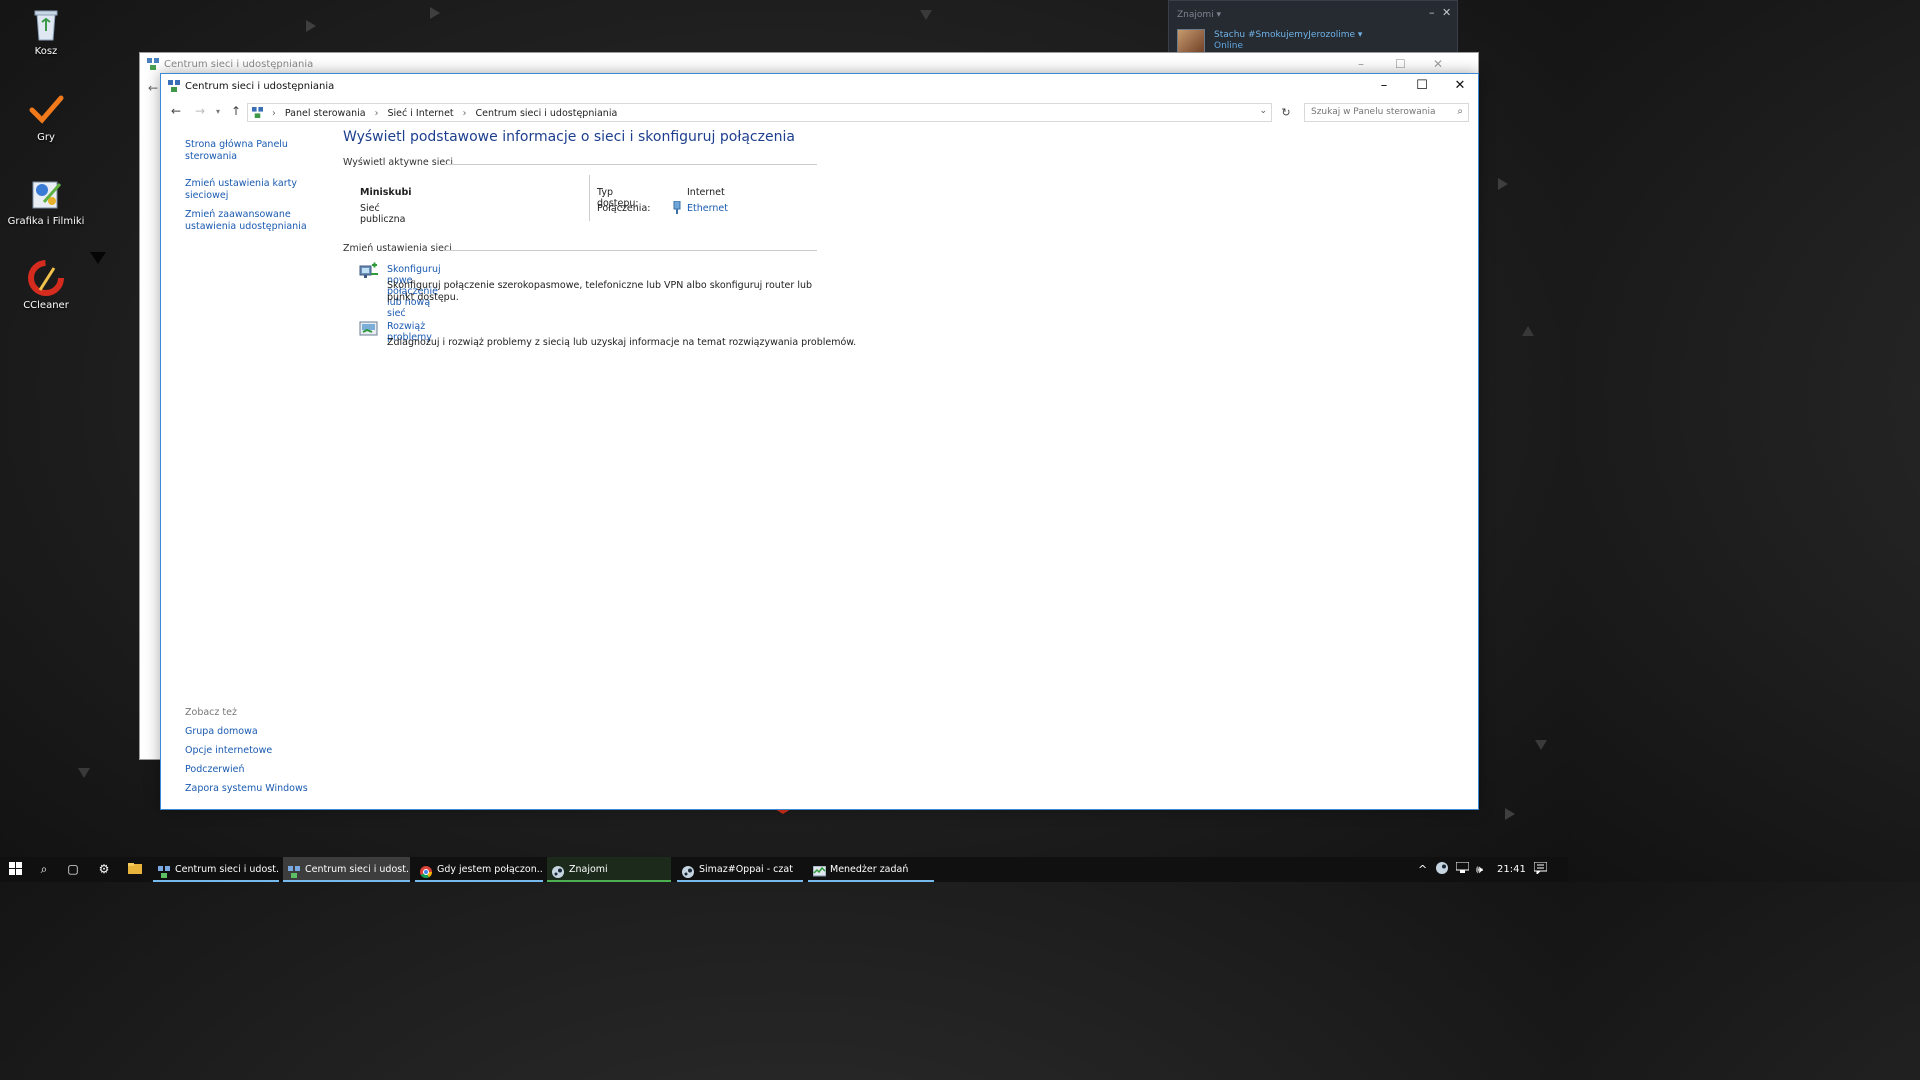 Image resolution: width=1920 pixels, height=1080 pixels. I want to click on address-dropdown-icon: ⌄, so click(1263, 111).